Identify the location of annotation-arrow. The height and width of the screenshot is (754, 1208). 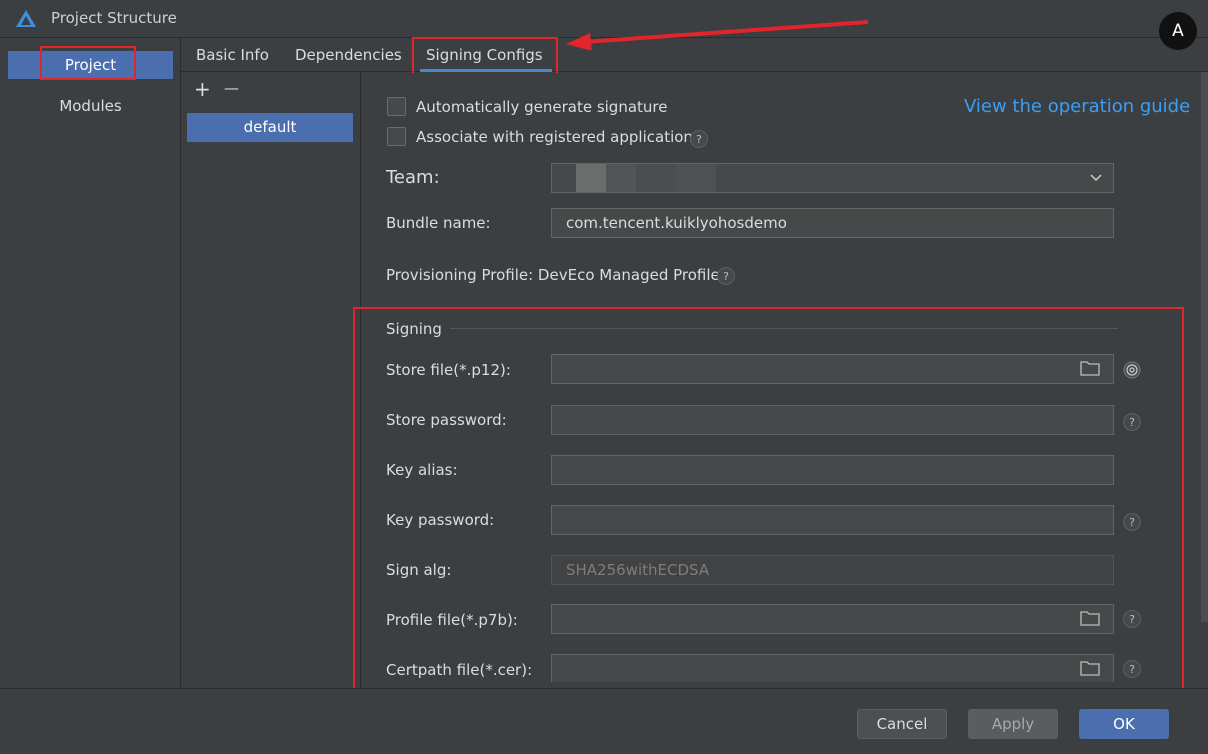
(717, 35).